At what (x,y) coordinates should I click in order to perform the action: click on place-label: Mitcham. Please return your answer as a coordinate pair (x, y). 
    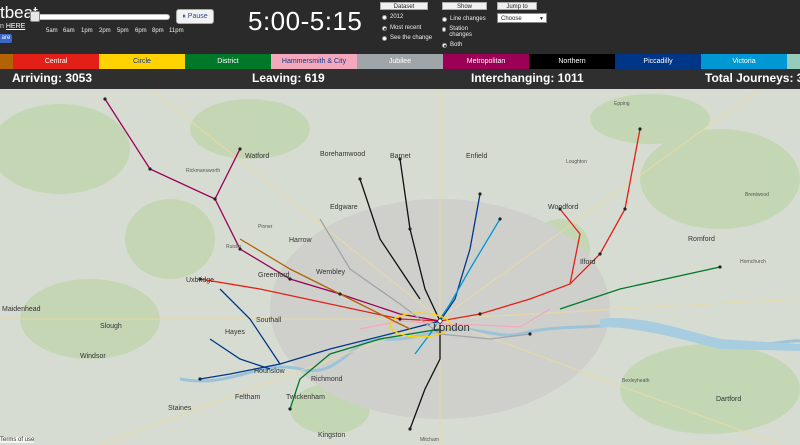
    Looking at the image, I should click on (429, 440).